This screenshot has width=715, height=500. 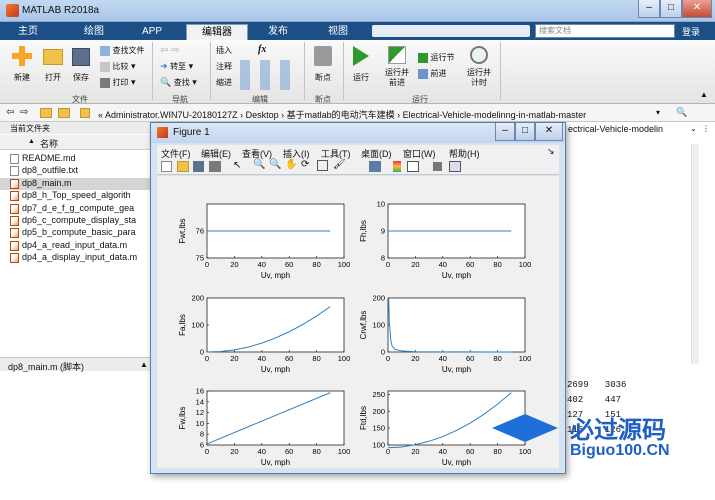 I want to click on show-plot-tools-icon, so click(x=455, y=166).